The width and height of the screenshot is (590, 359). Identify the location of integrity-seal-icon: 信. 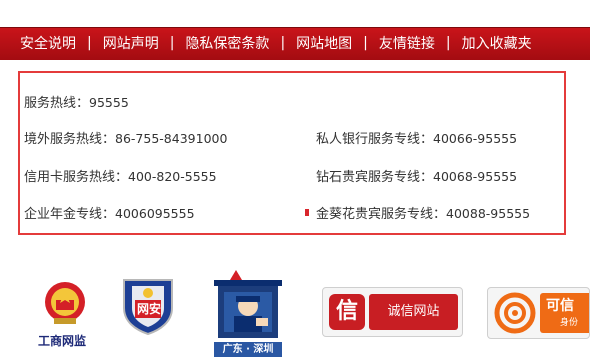
(347, 312).